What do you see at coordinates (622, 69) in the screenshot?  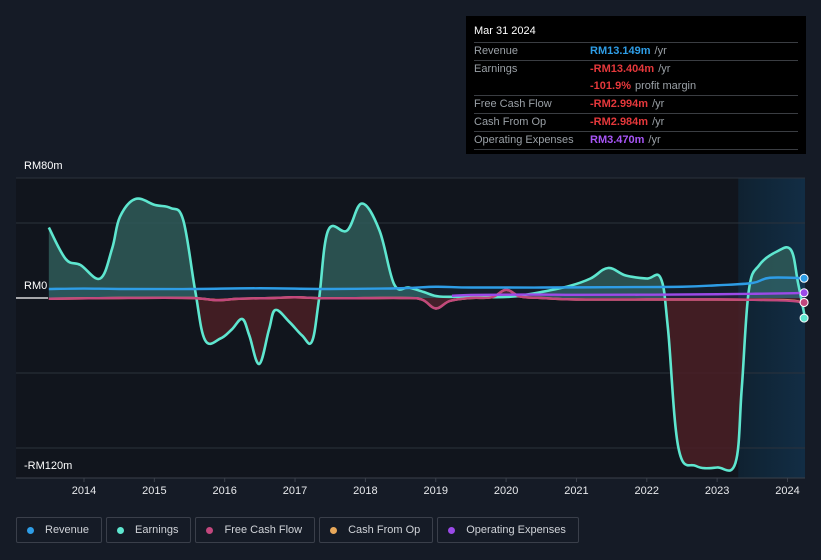 I see `tooltip-row-value: -RM13.404m` at bounding box center [622, 69].